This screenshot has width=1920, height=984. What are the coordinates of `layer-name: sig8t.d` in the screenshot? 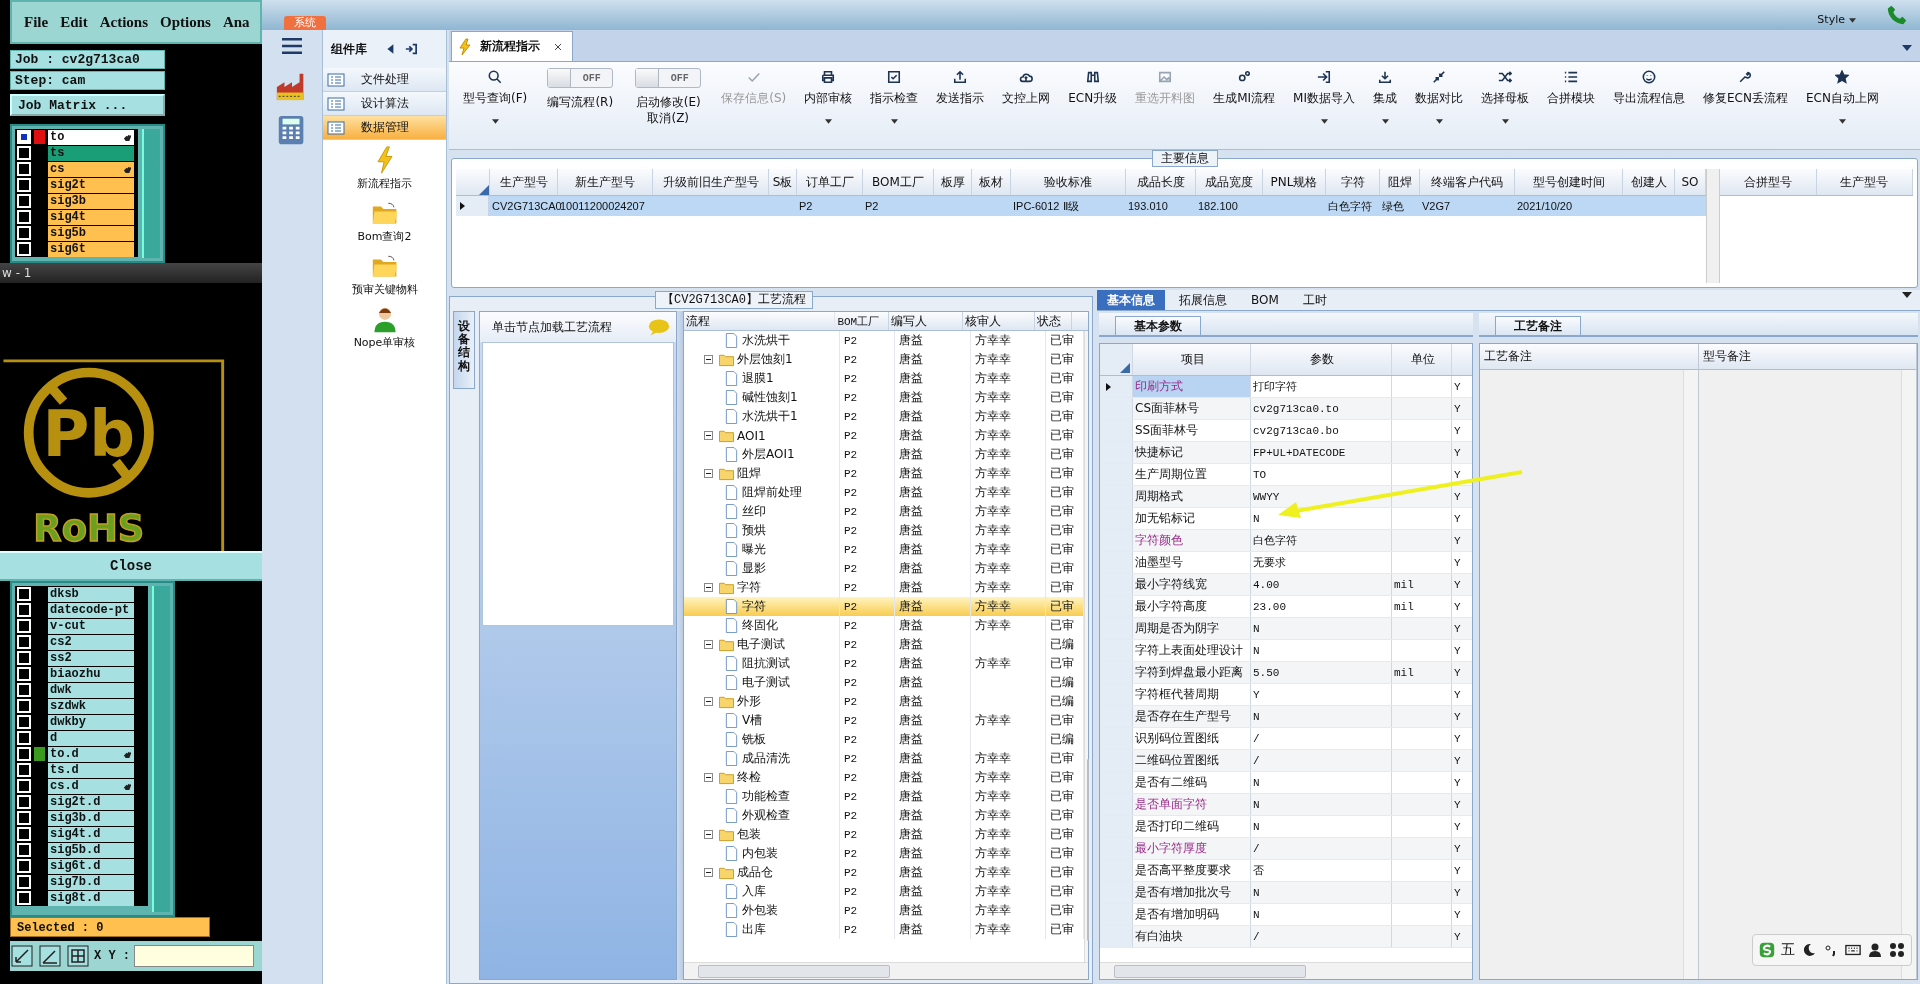 It's located at (91, 898).